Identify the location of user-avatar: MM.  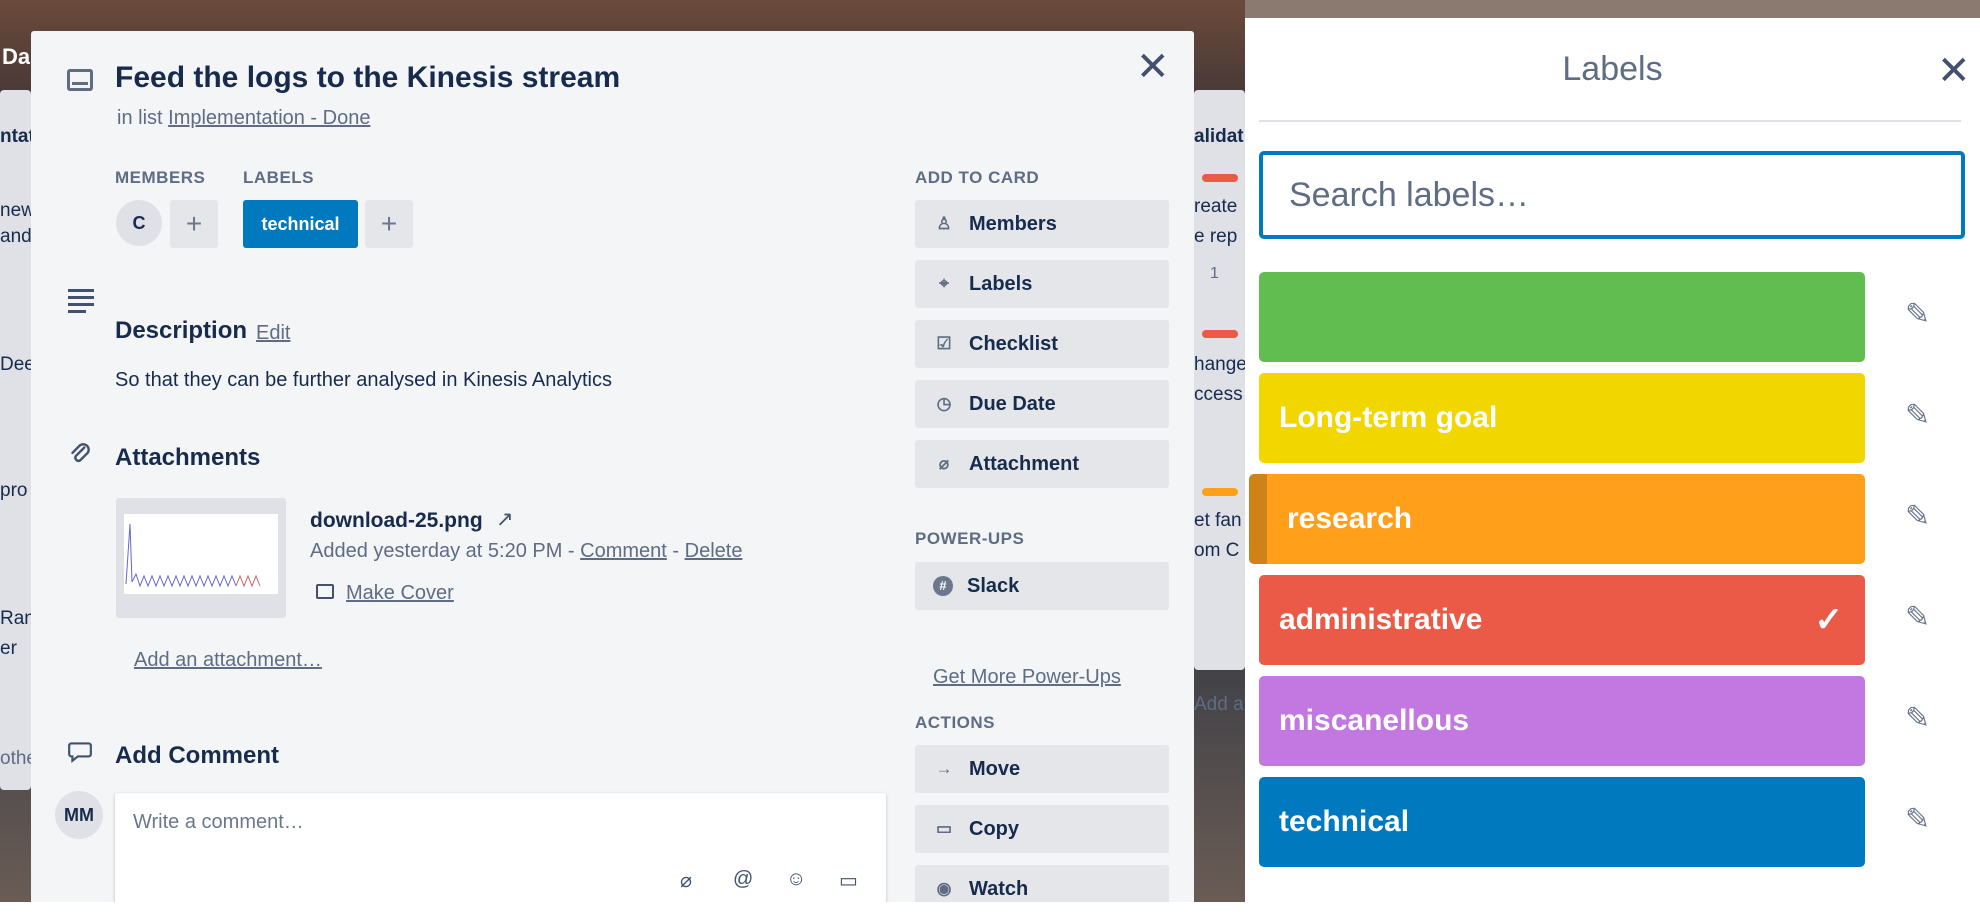
(79, 815).